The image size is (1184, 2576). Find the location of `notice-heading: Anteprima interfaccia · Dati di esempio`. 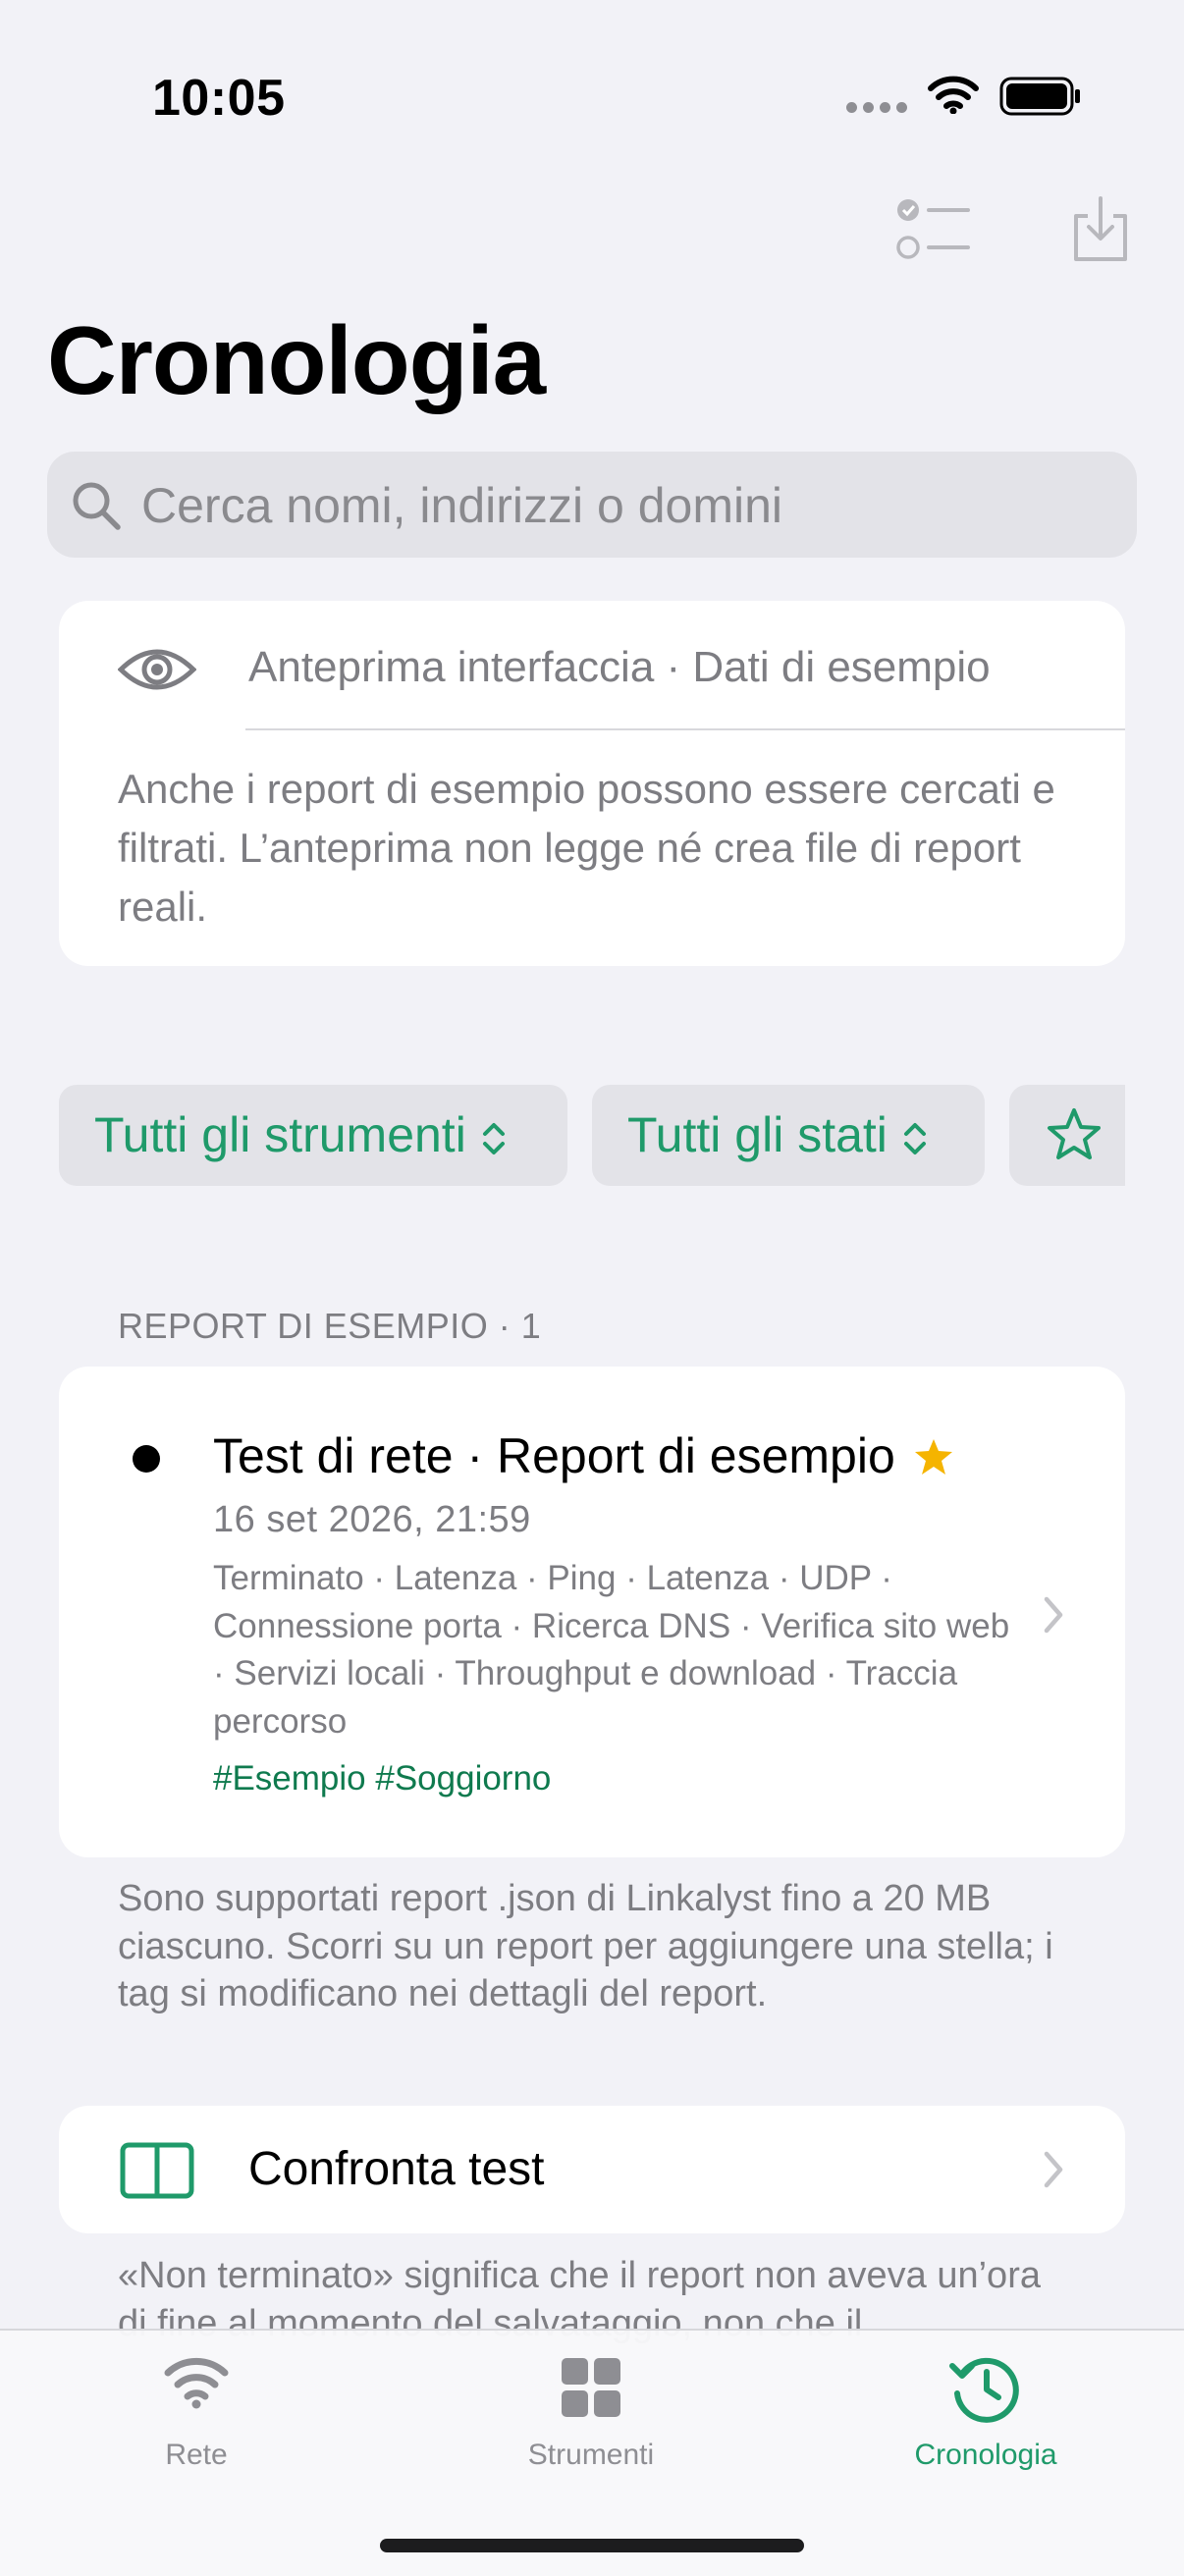

notice-heading: Anteprima interfaccia · Dati di esempio is located at coordinates (619, 667).